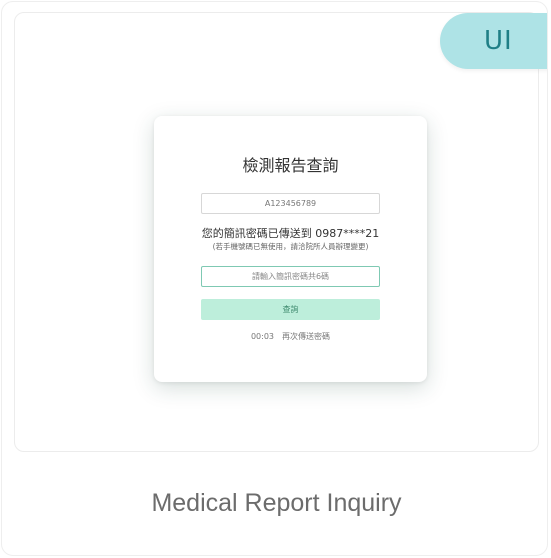  Describe the element at coordinates (290, 233) in the screenshot. I see `sms-sent-message: 您的簡訊密碼已傳送到 0987****21` at that location.